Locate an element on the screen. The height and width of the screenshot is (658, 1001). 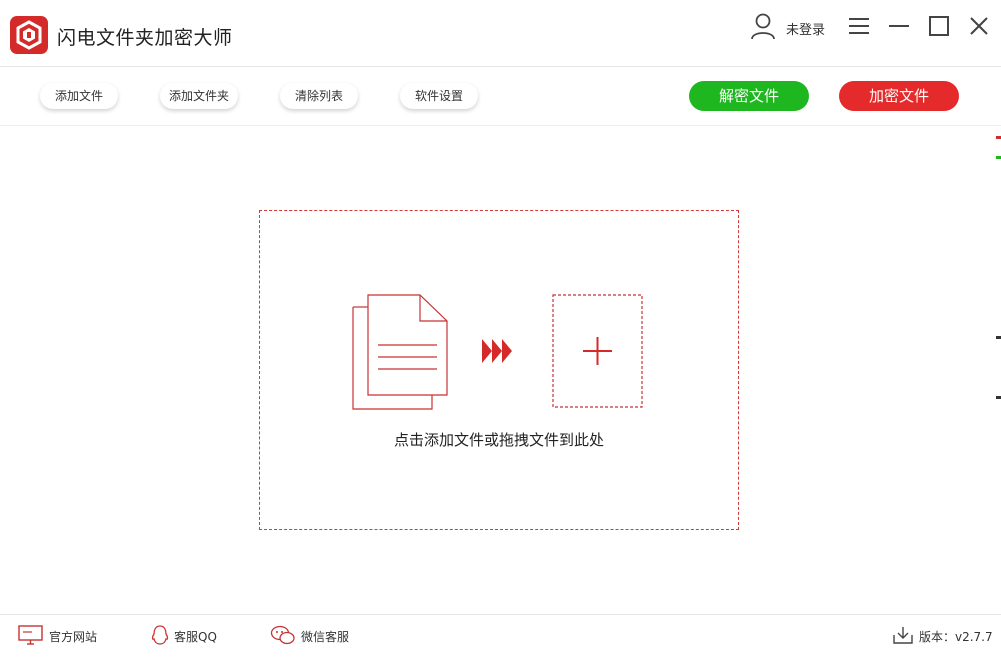
forward-arrows-icon is located at coordinates (497, 351).